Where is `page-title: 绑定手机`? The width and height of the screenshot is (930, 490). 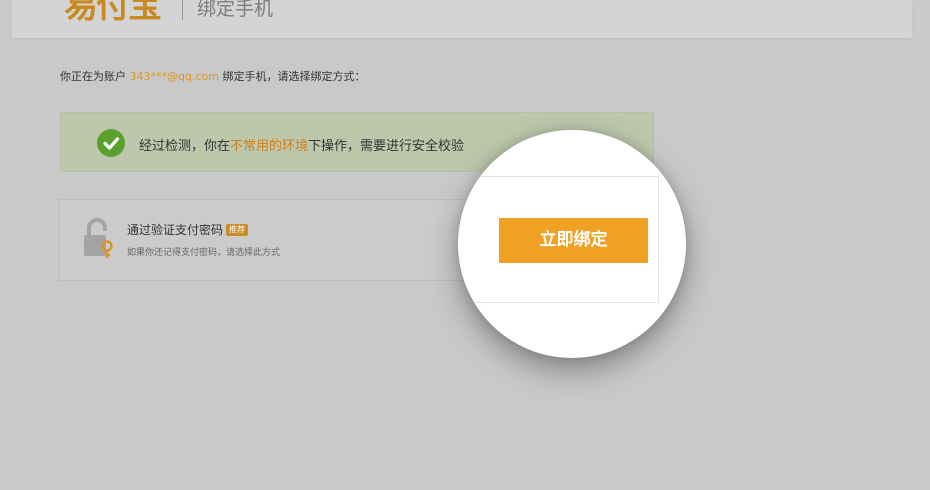 page-title: 绑定手机 is located at coordinates (235, 10).